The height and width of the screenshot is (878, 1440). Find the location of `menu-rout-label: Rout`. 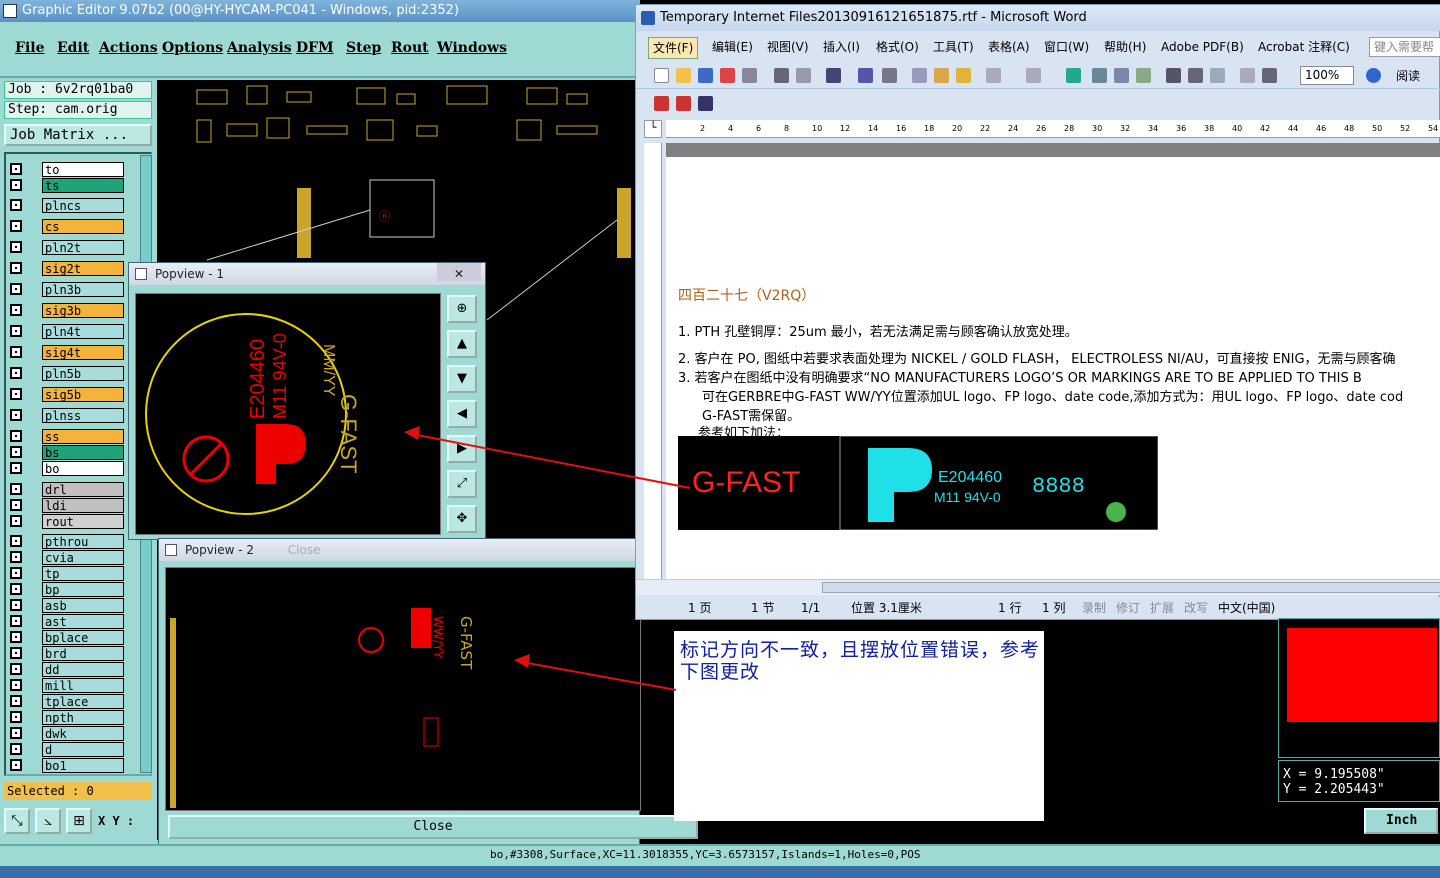

menu-rout-label: Rout is located at coordinates (410, 48).